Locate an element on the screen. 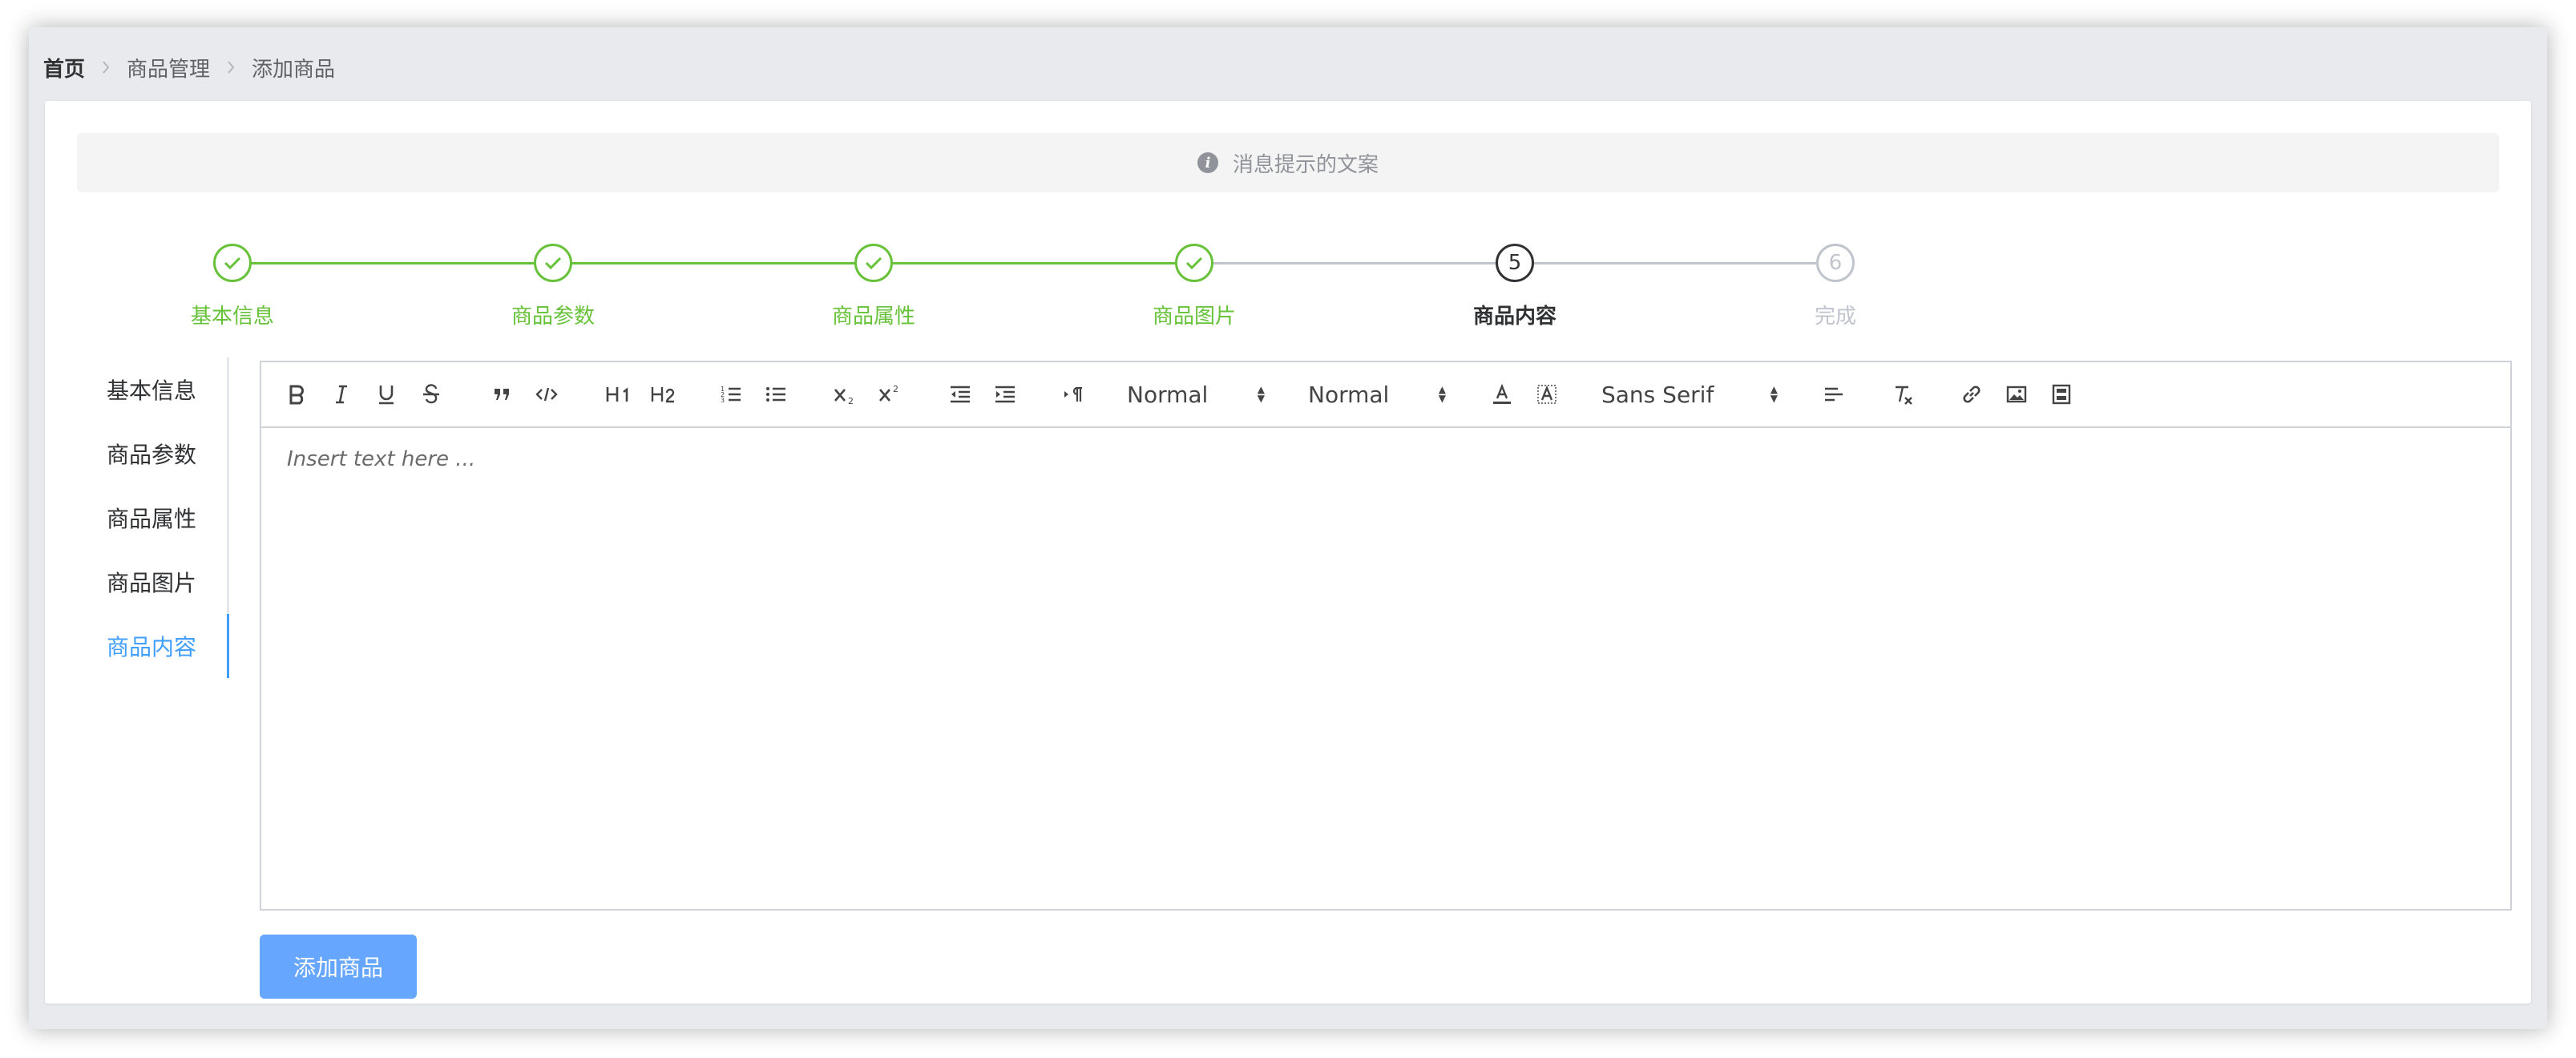 This screenshot has height=1058, width=2576. tab-basic-info: 基本信息 is located at coordinates (150, 389).